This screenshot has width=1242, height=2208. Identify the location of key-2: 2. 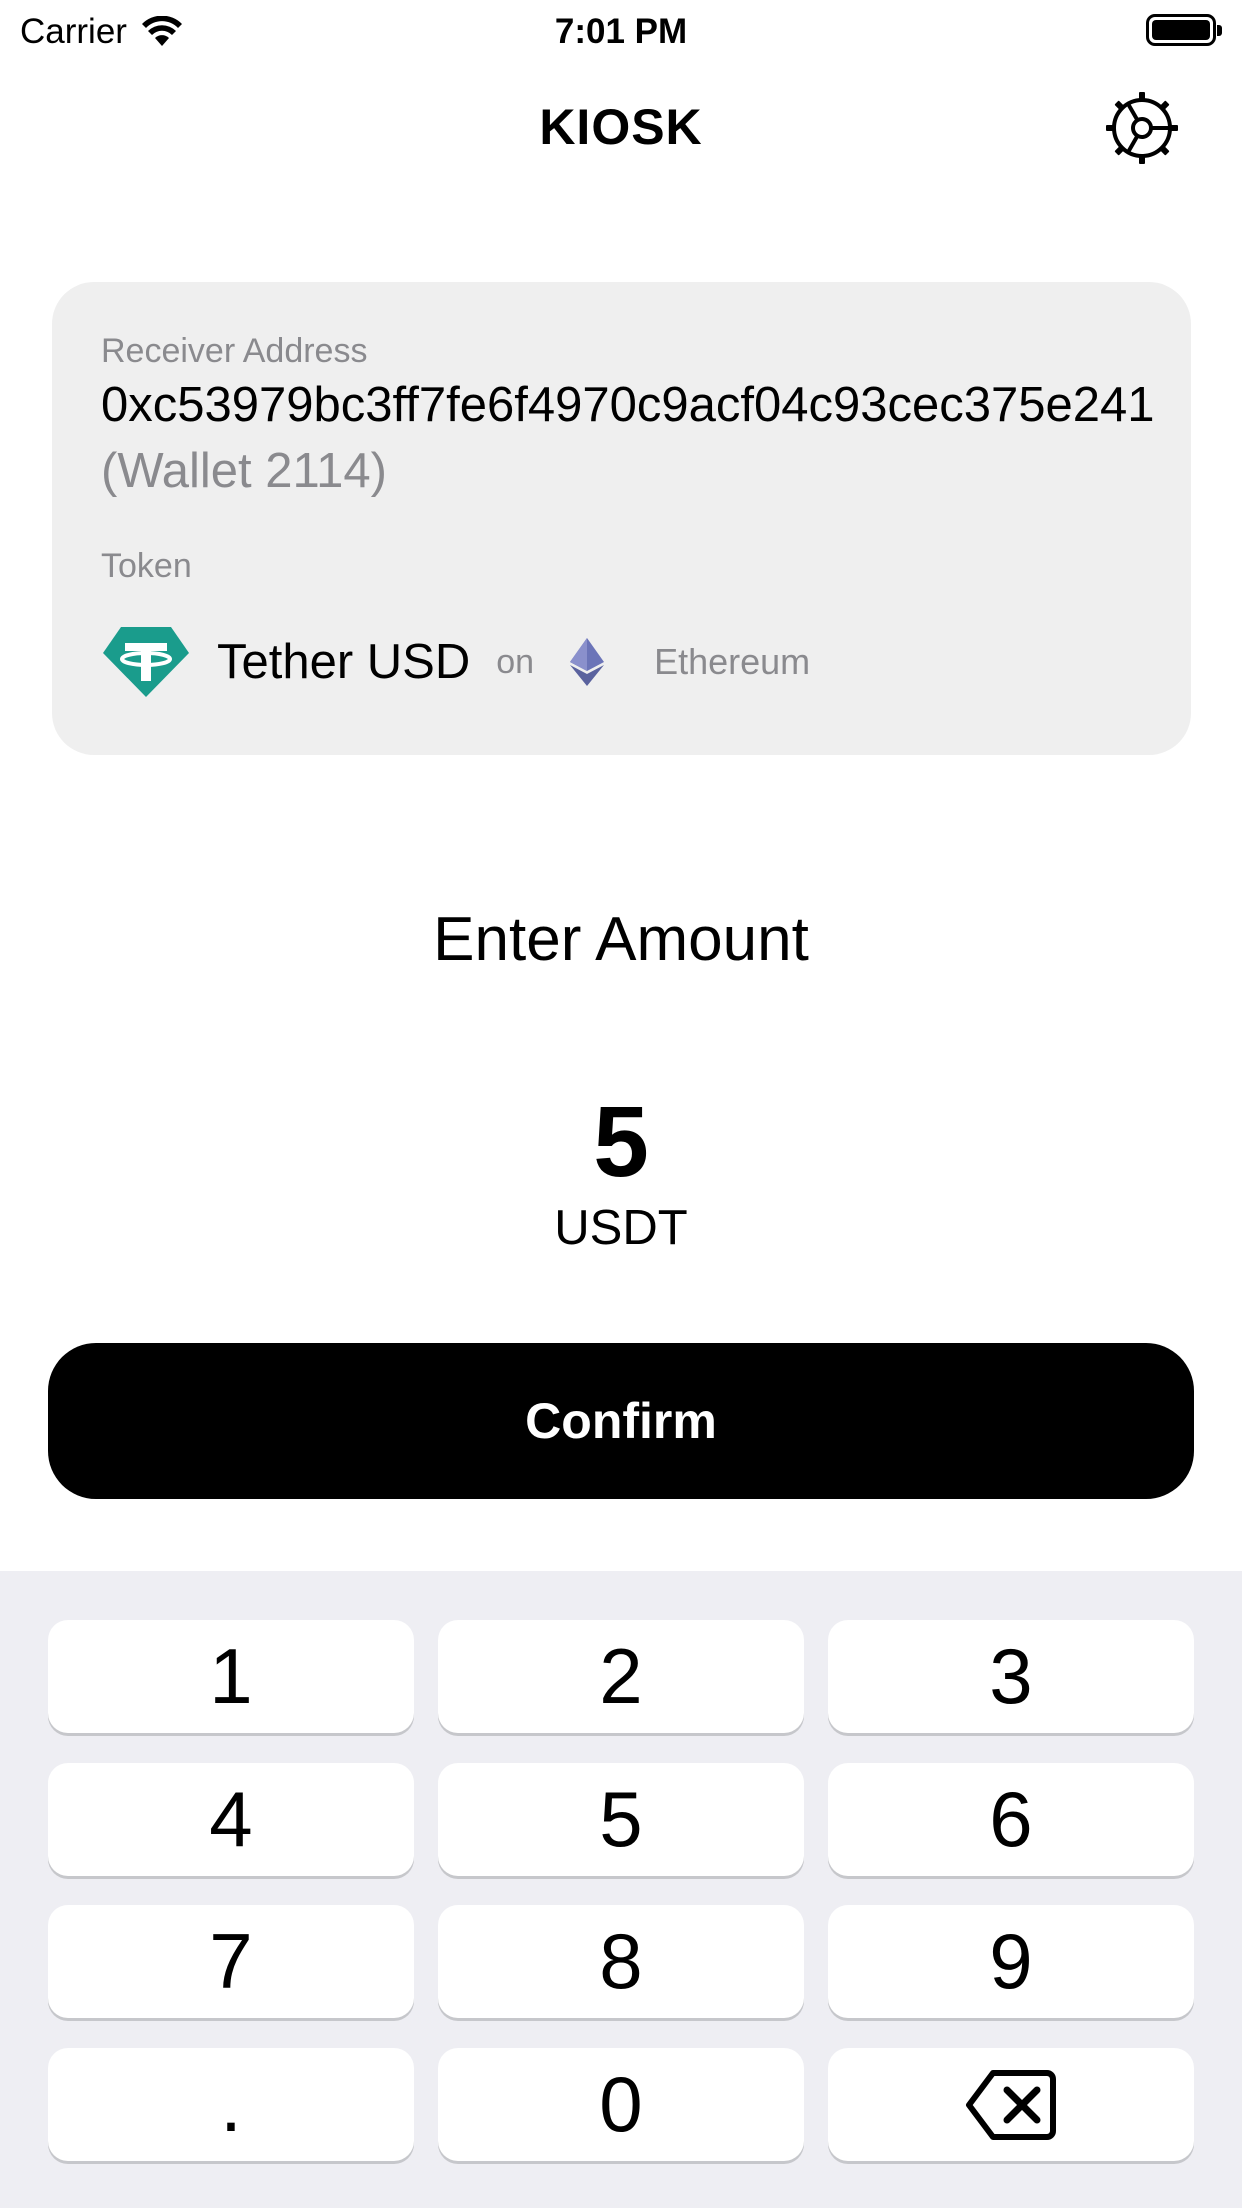
(621, 1676).